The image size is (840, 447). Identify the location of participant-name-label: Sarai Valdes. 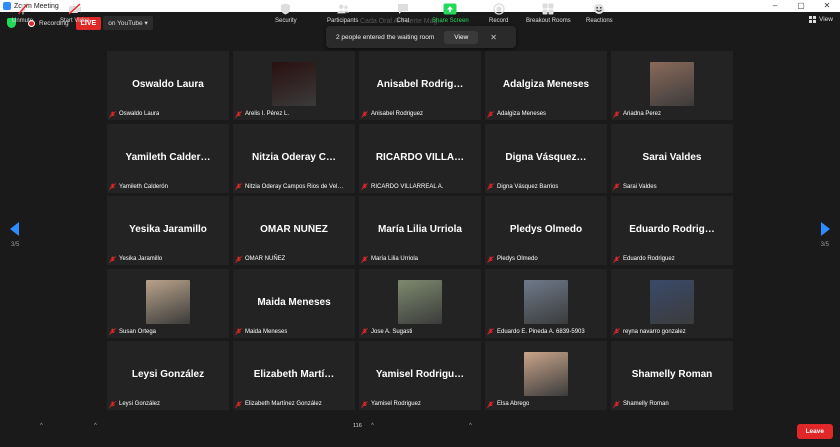
(640, 186).